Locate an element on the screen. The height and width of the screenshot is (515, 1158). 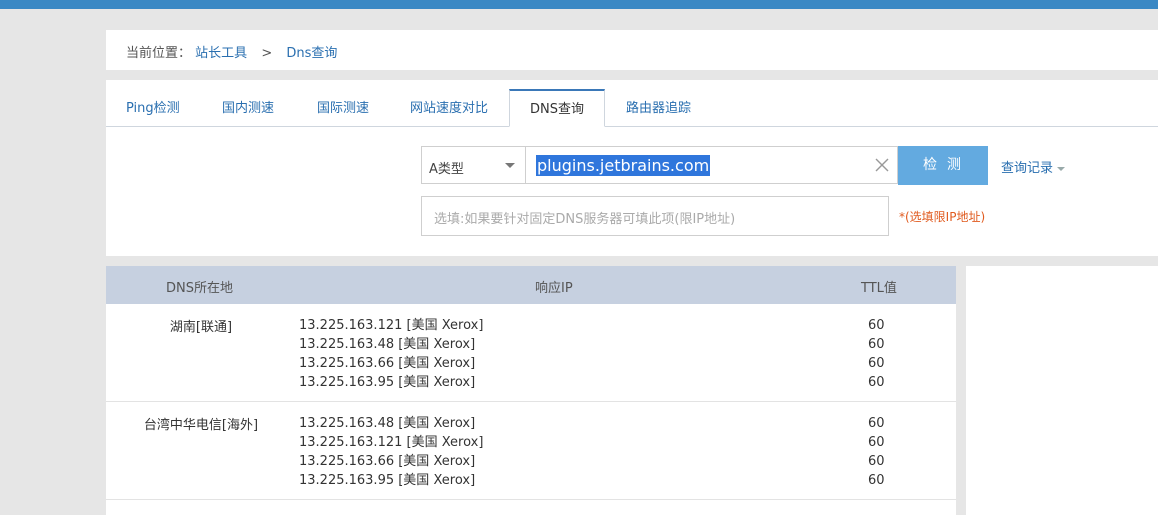
tab-traceroute: 路由器追踪 is located at coordinates (658, 108).